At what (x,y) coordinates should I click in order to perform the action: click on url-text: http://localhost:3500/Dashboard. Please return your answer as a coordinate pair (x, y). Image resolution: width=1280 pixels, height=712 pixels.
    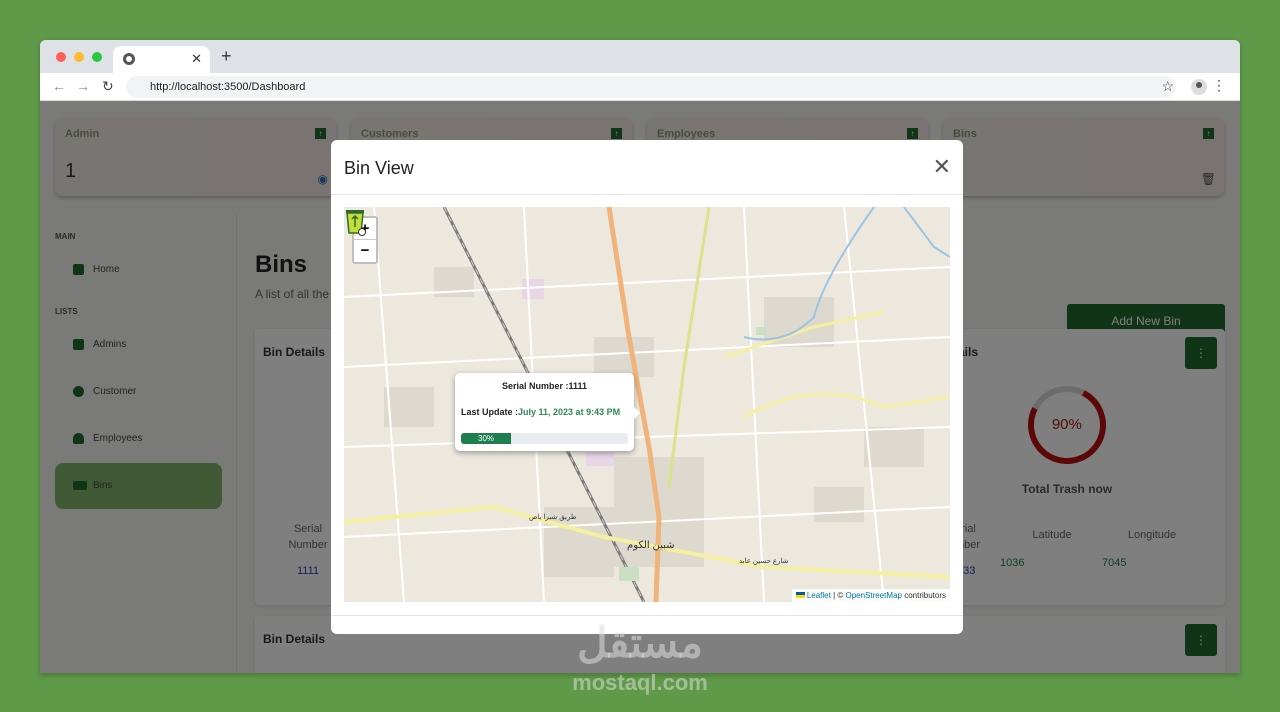
    Looking at the image, I should click on (228, 87).